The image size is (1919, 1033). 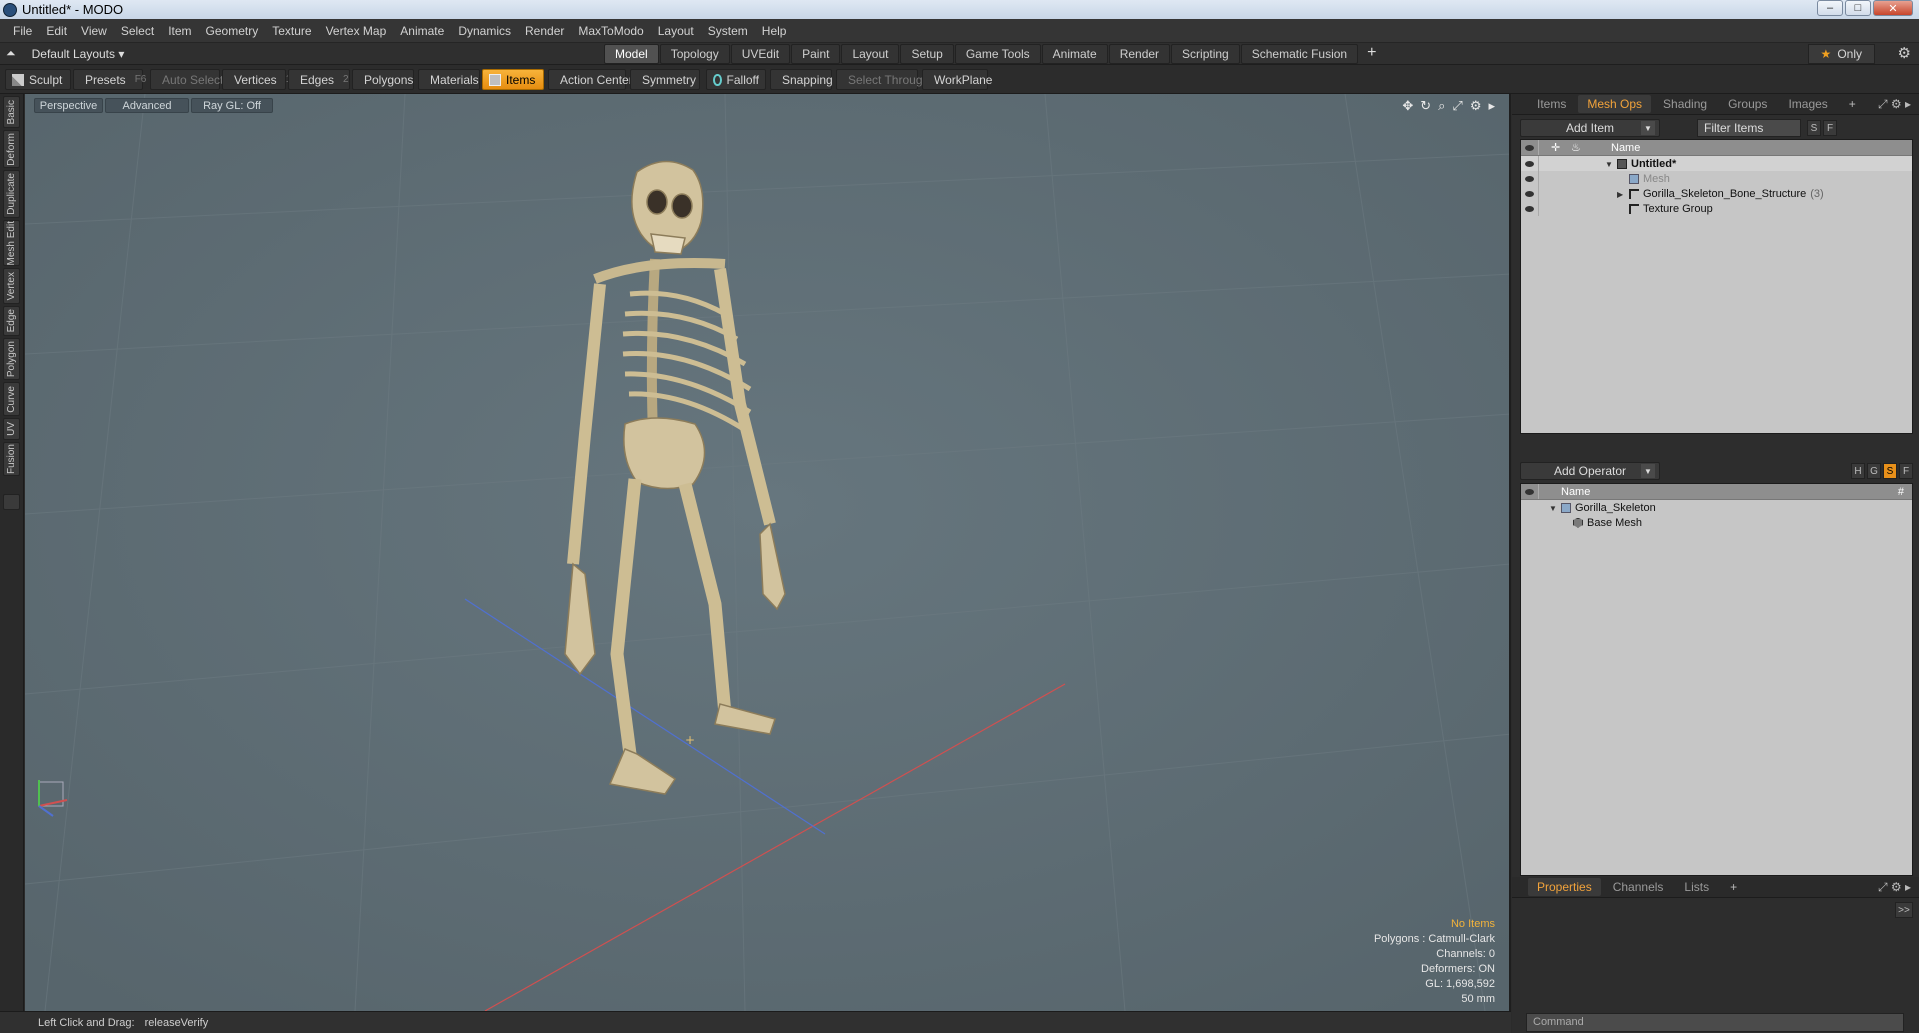 I want to click on workplane-button: WorkPlane, so click(x=957, y=79).